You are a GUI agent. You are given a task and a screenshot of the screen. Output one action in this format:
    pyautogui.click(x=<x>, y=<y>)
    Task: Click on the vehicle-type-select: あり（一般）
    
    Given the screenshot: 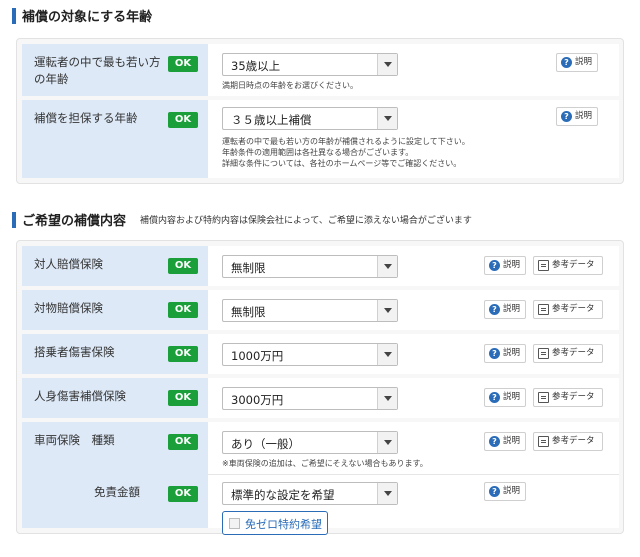 What is the action you would take?
    pyautogui.click(x=310, y=442)
    